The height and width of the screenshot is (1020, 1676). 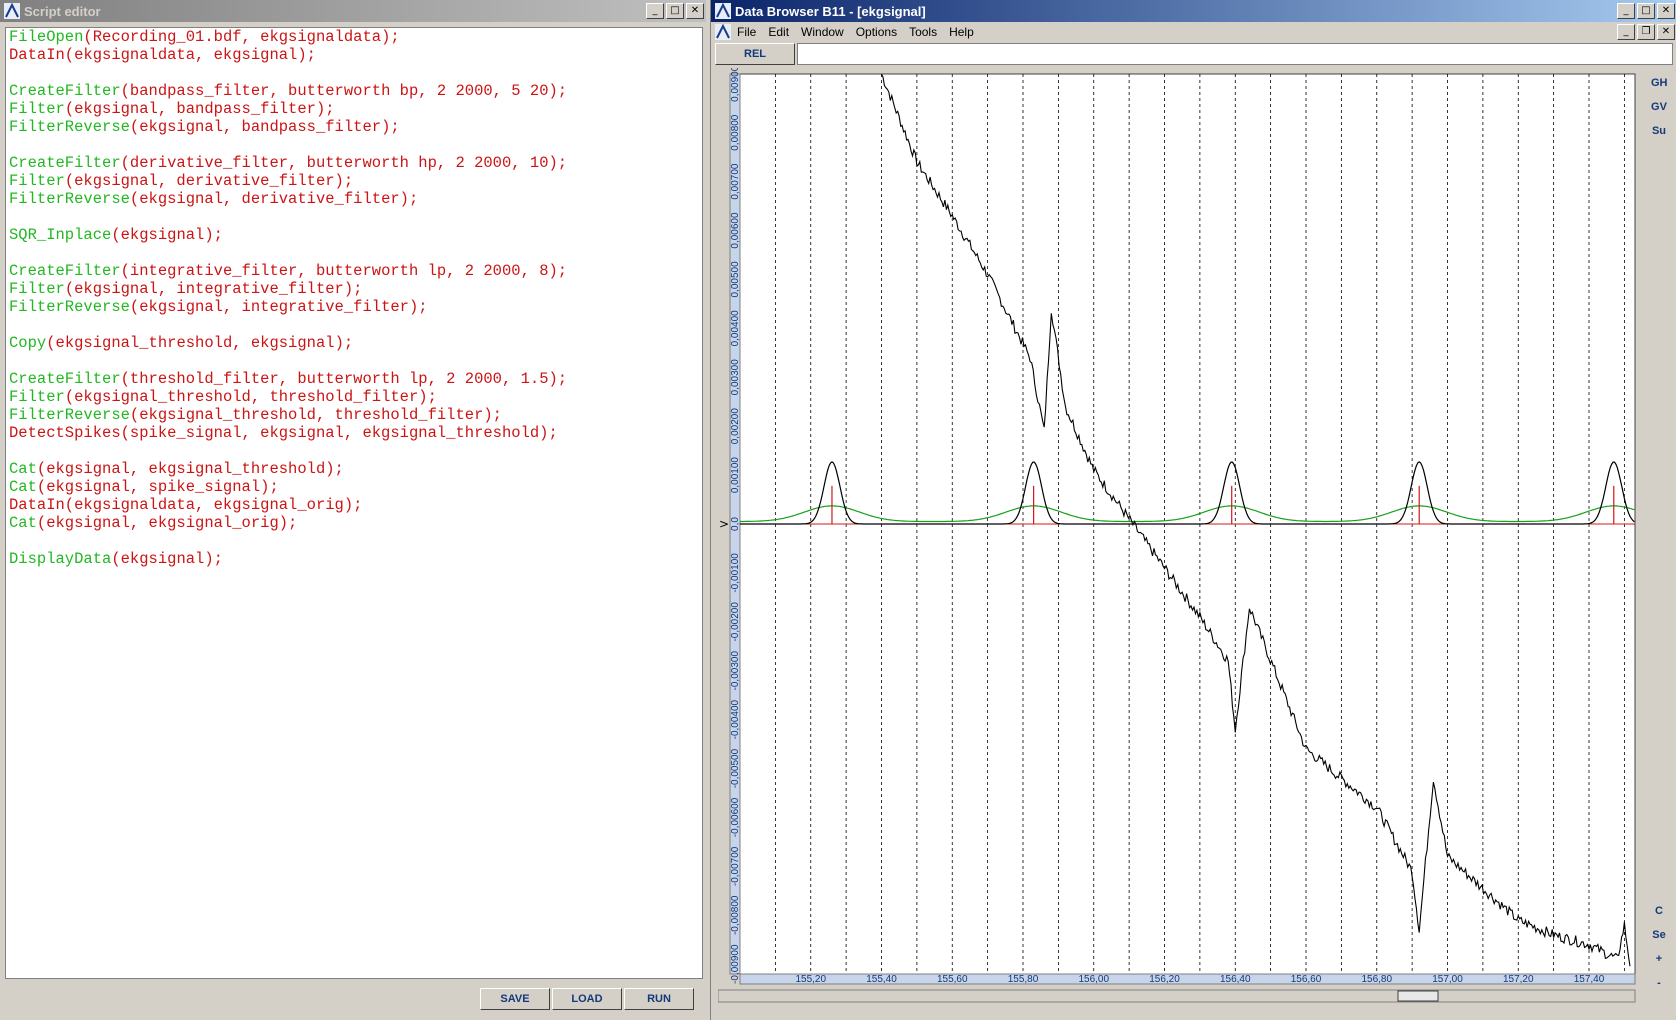 I want to click on code-line: Filter(ekgsignal, bandpass_filter);, so click(x=354, y=109).